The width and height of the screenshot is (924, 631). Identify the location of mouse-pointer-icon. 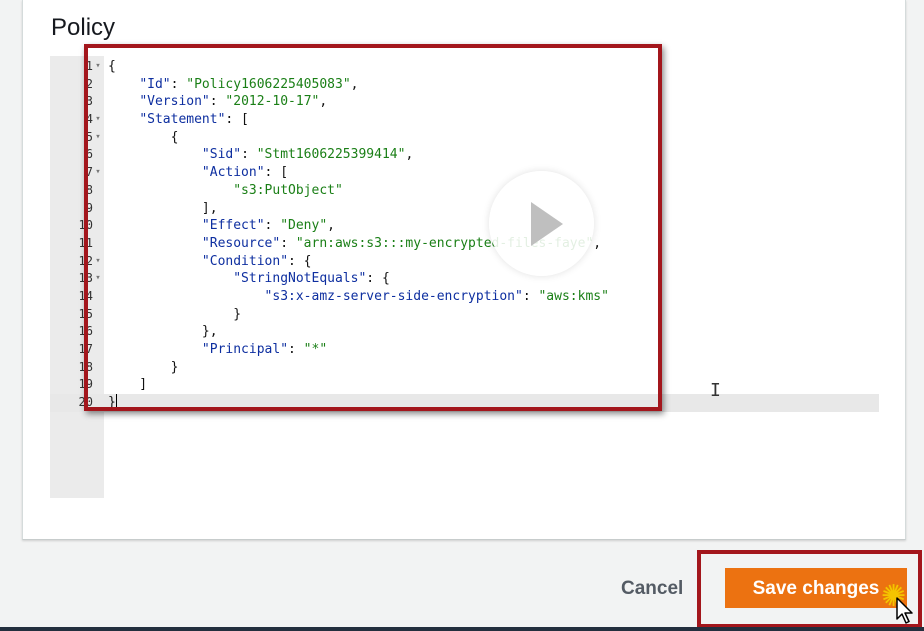
(904, 610).